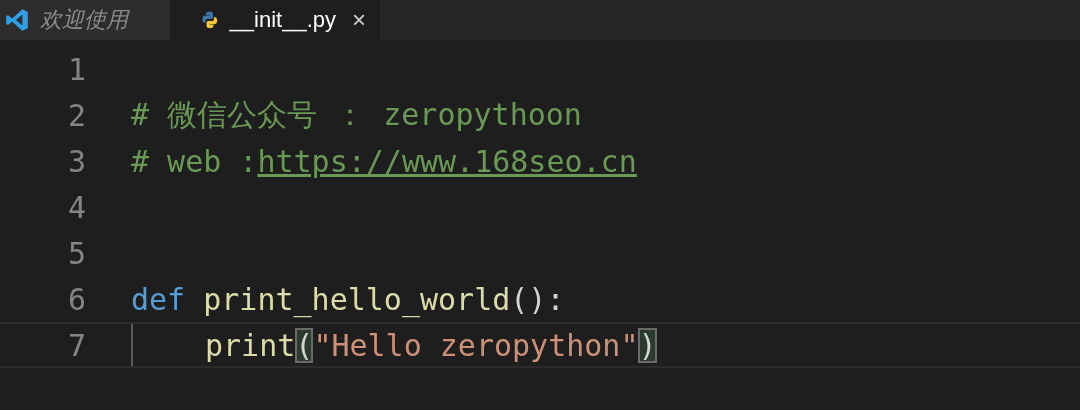 This screenshot has width=1080, height=410. Describe the element at coordinates (76, 299) in the screenshot. I see `line-number: 6` at that location.